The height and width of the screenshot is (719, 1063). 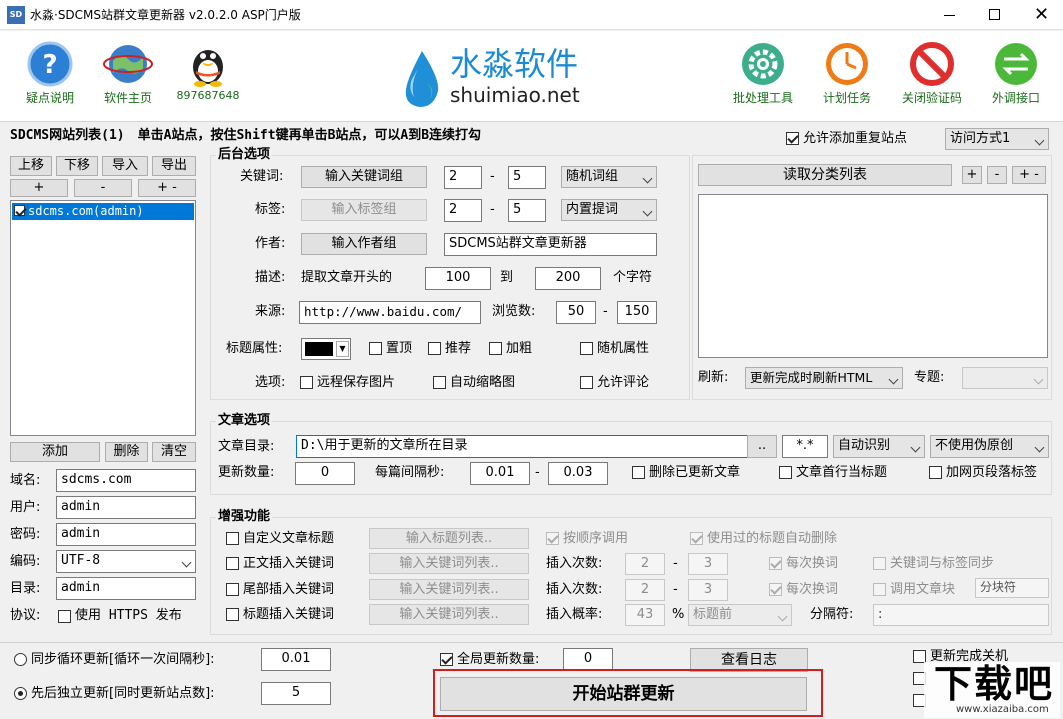 What do you see at coordinates (995, 15) in the screenshot?
I see `maximize-icon` at bounding box center [995, 15].